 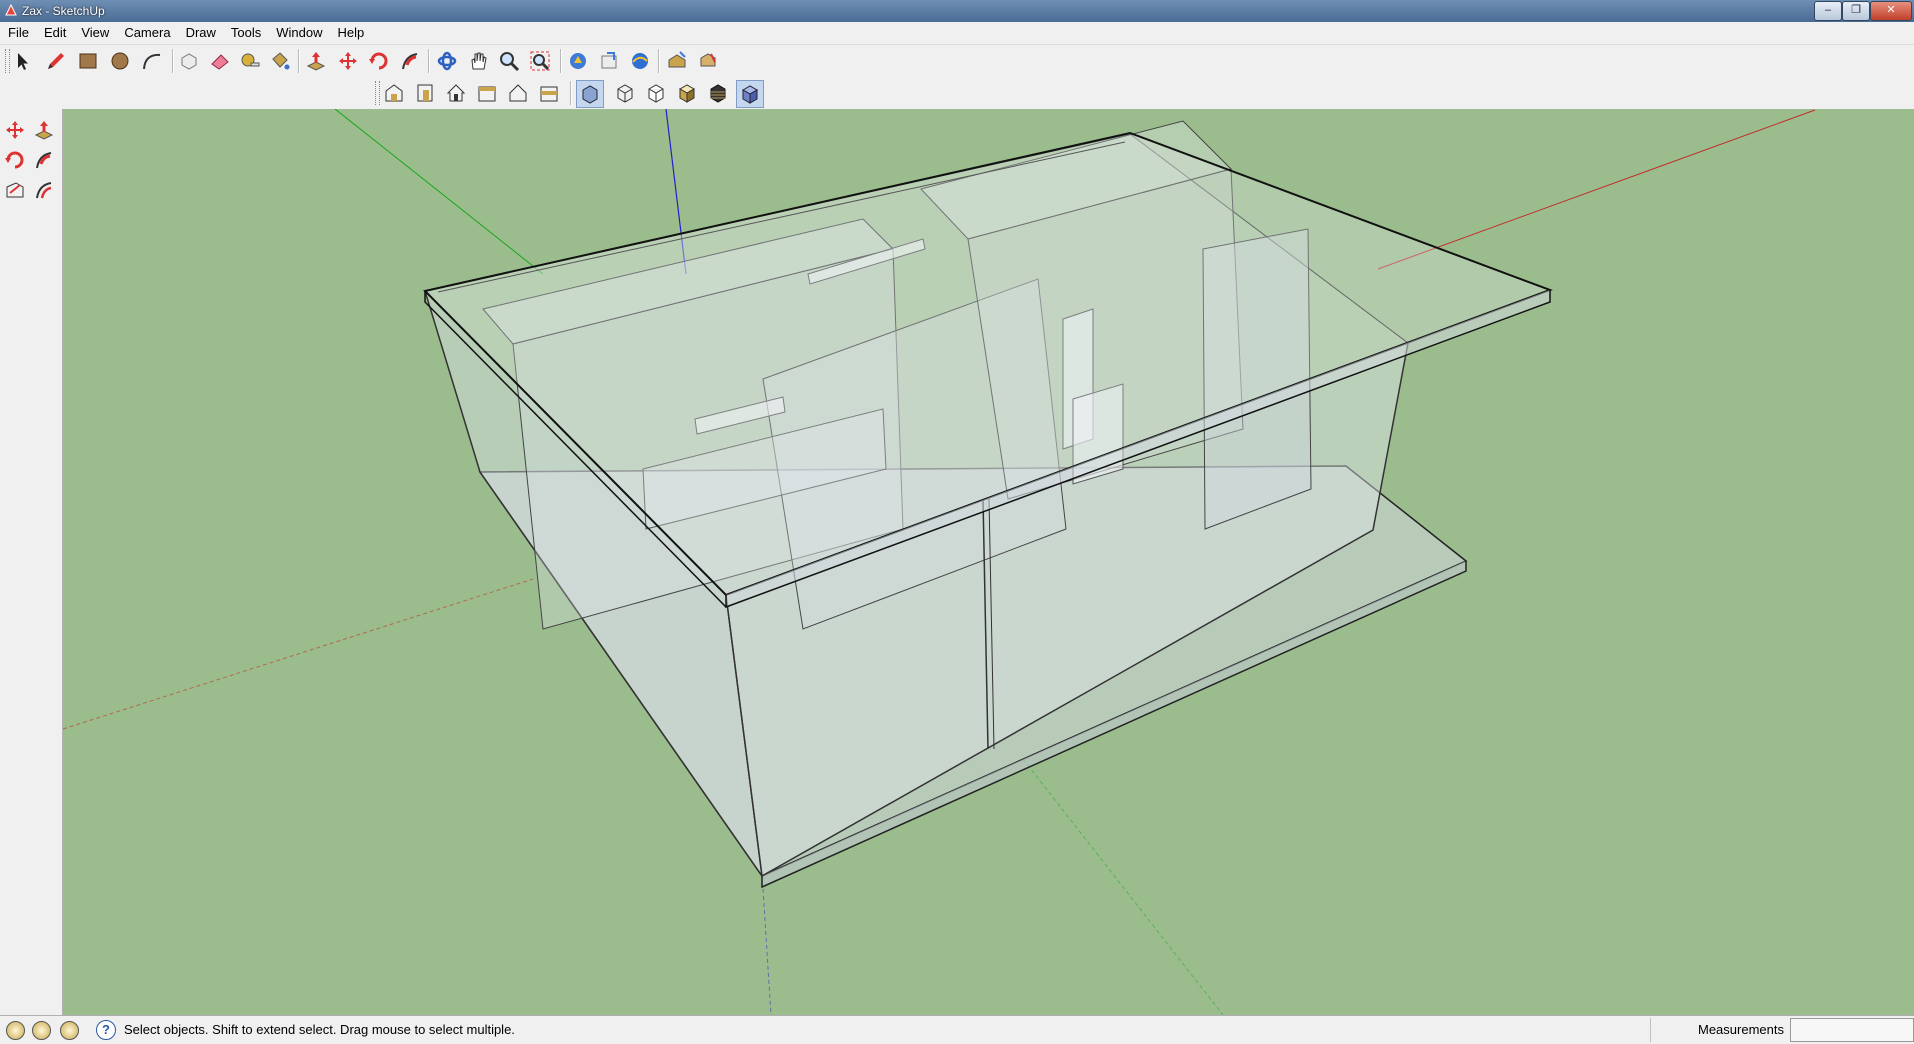 I want to click on zoom-extents-icon, so click(x=540, y=61).